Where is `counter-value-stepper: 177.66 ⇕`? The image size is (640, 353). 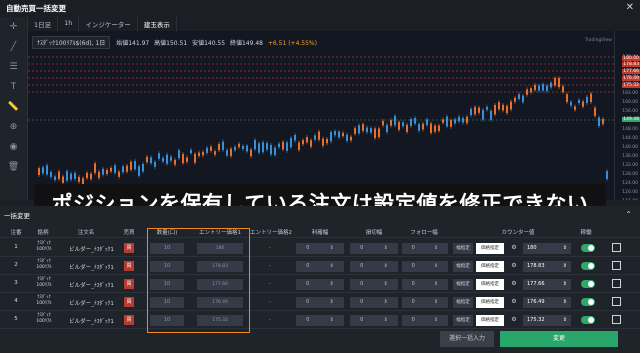 counter-value-stepper: 177.66 ⇕ is located at coordinates (547, 284).